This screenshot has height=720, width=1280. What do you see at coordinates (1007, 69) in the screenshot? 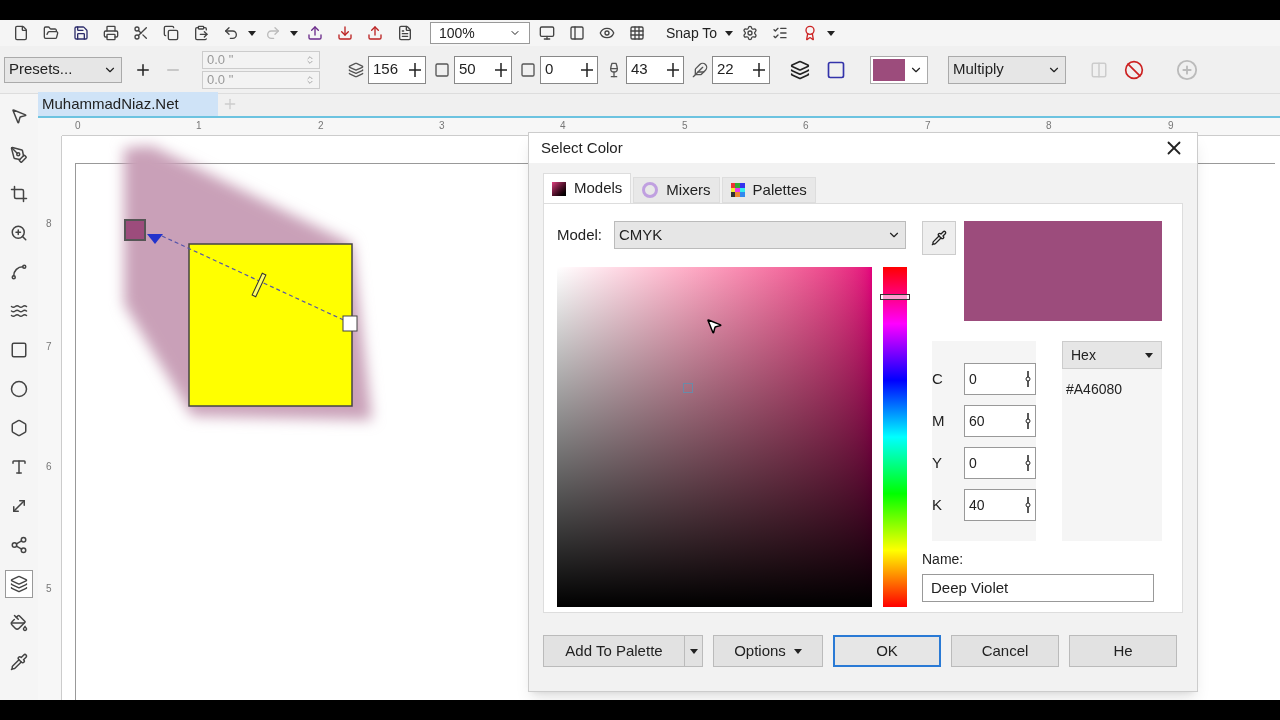
I see `merge-mode-select: Multiply` at bounding box center [1007, 69].